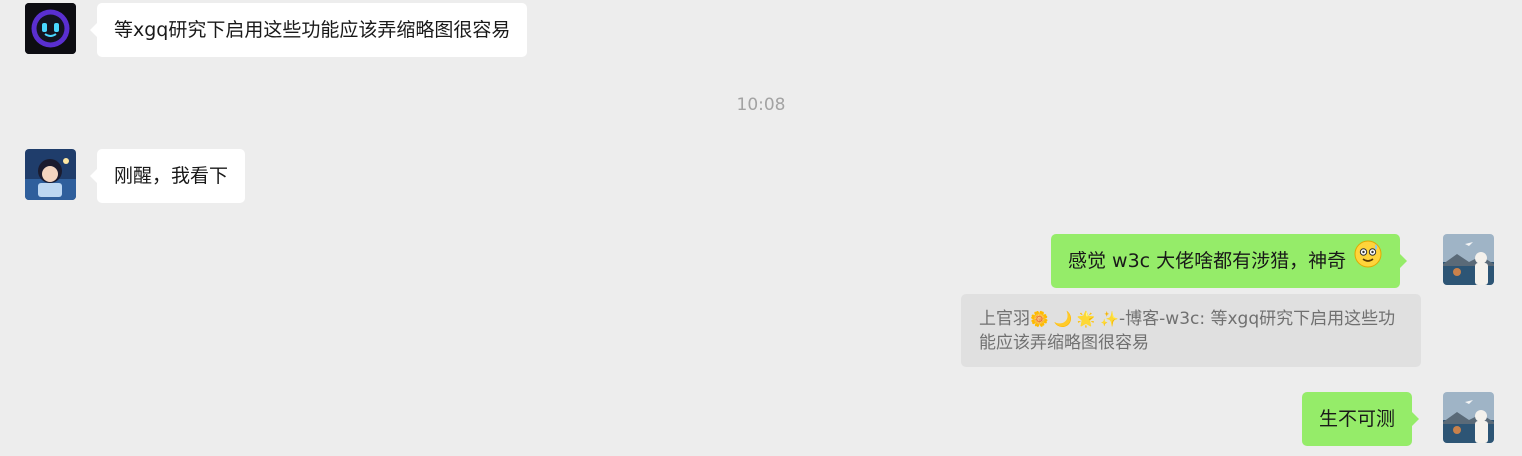  I want to click on message-bubble-outgoing: 生不可测, so click(1361, 419).